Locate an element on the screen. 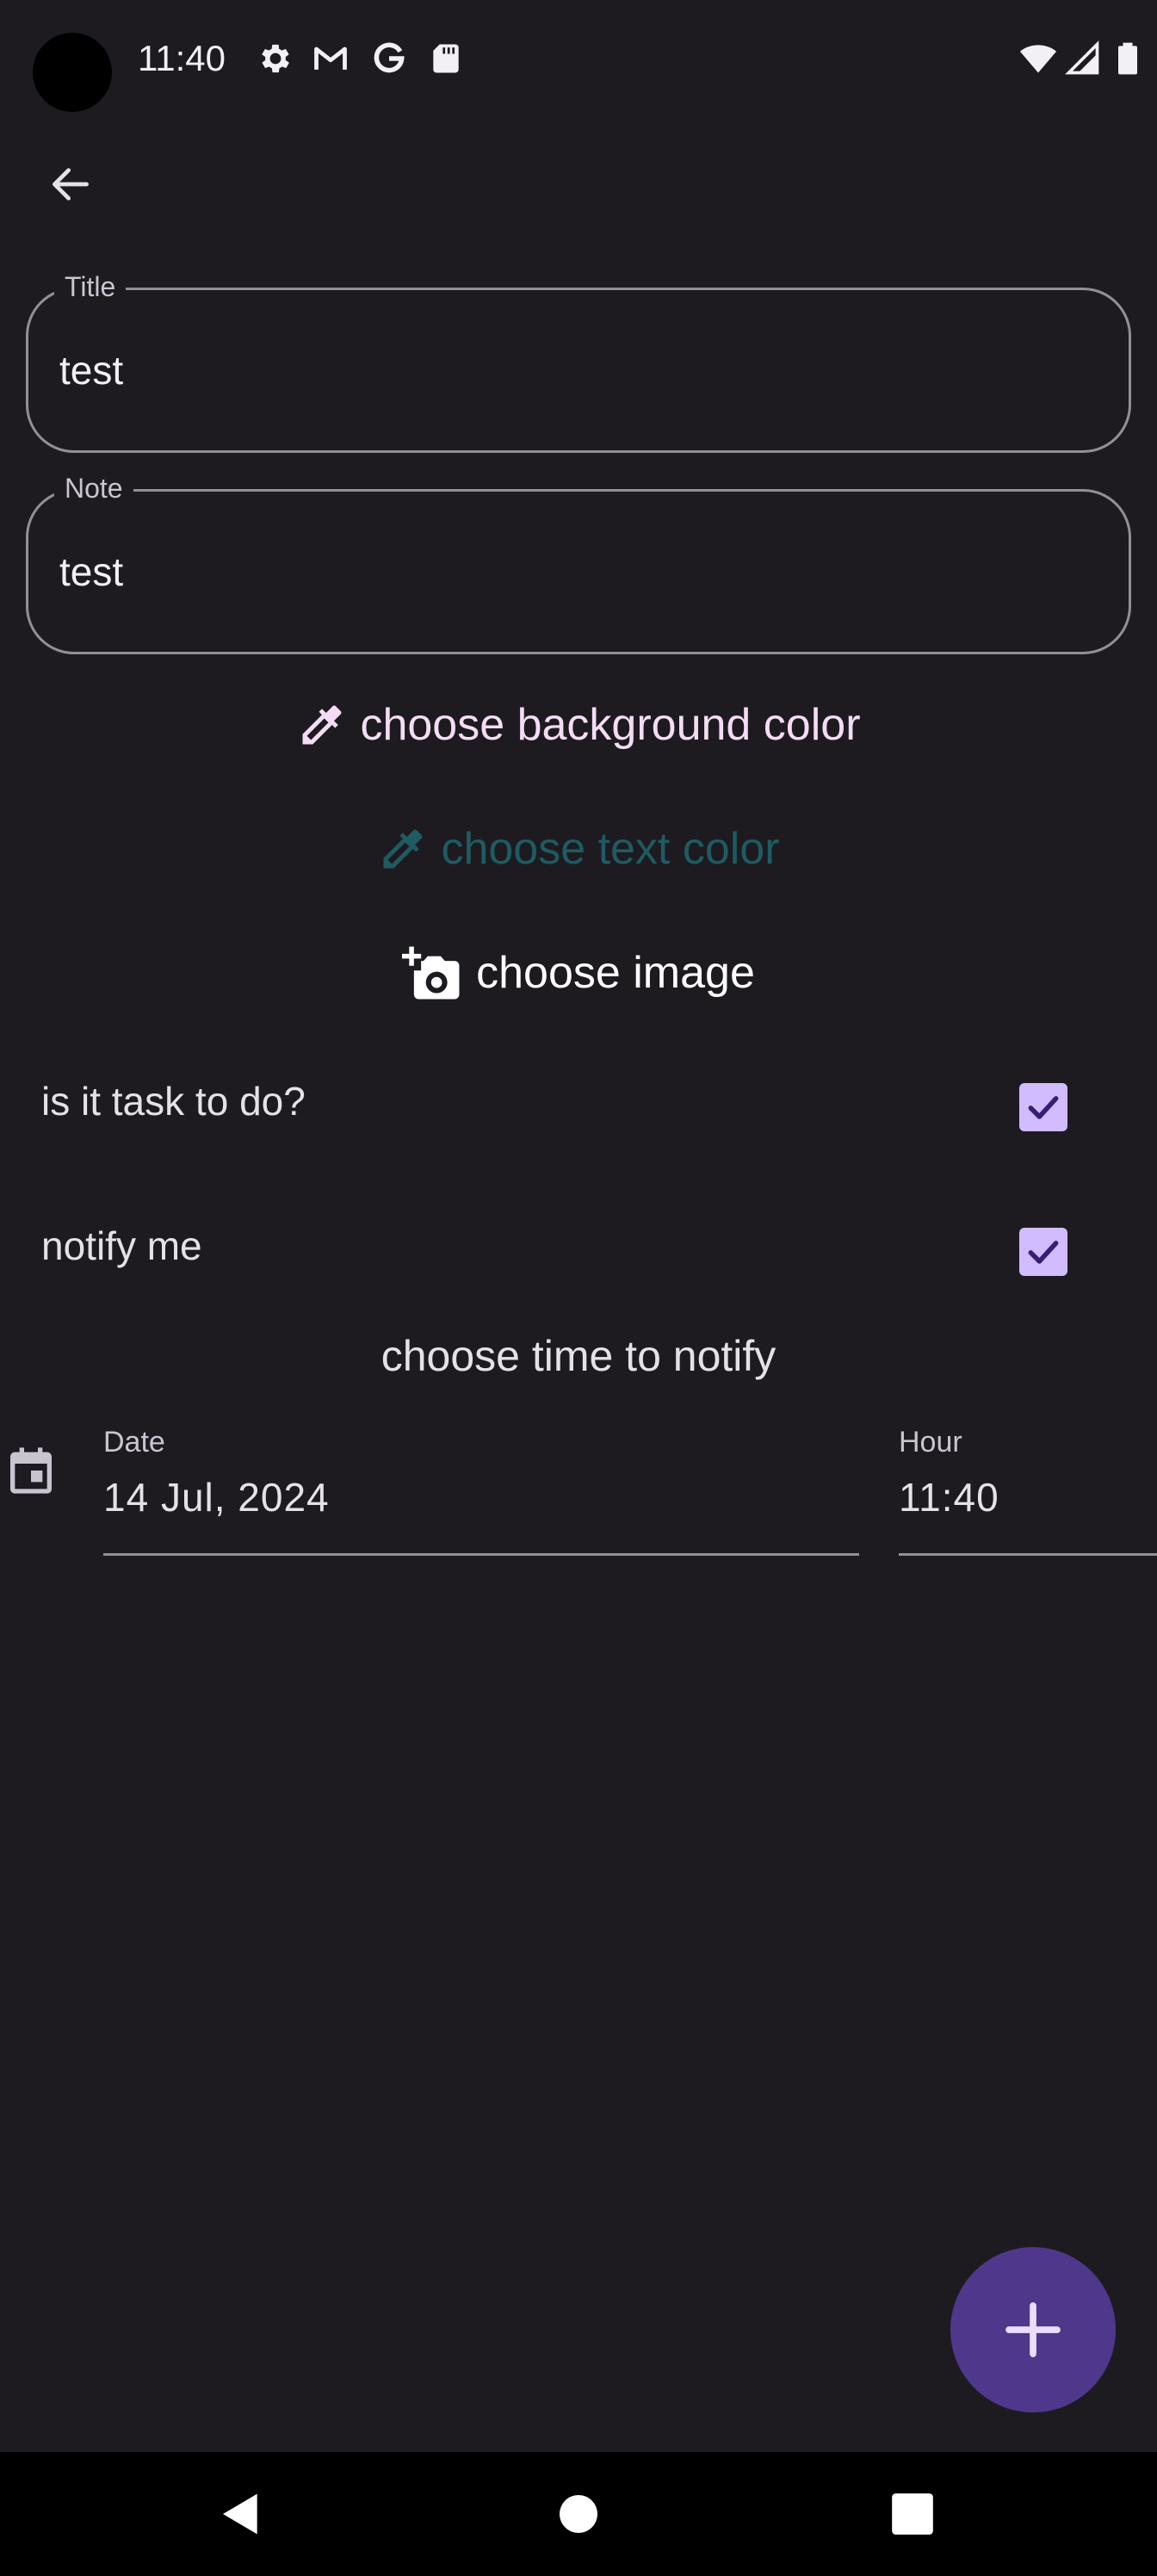 The image size is (1157, 2576). notify-toggle-label: notify me is located at coordinates (122, 1245).